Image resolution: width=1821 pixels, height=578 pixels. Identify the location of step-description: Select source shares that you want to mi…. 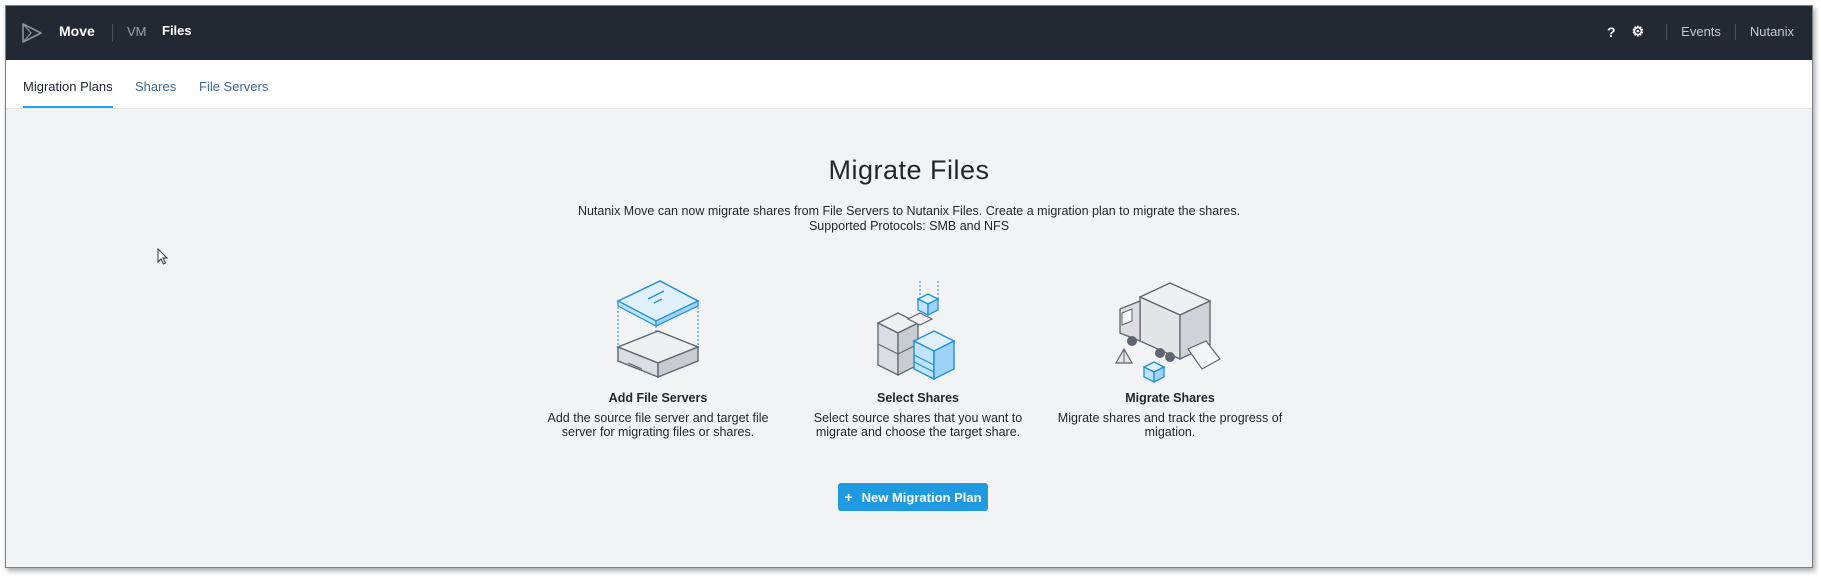
(918, 425).